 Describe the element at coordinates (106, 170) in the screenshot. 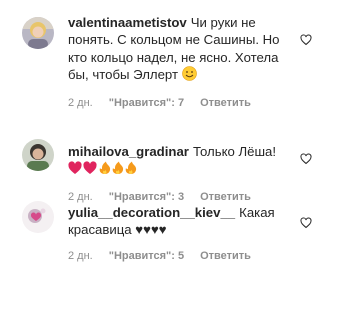

I see `hearts-and-fire-emoji-icon` at that location.